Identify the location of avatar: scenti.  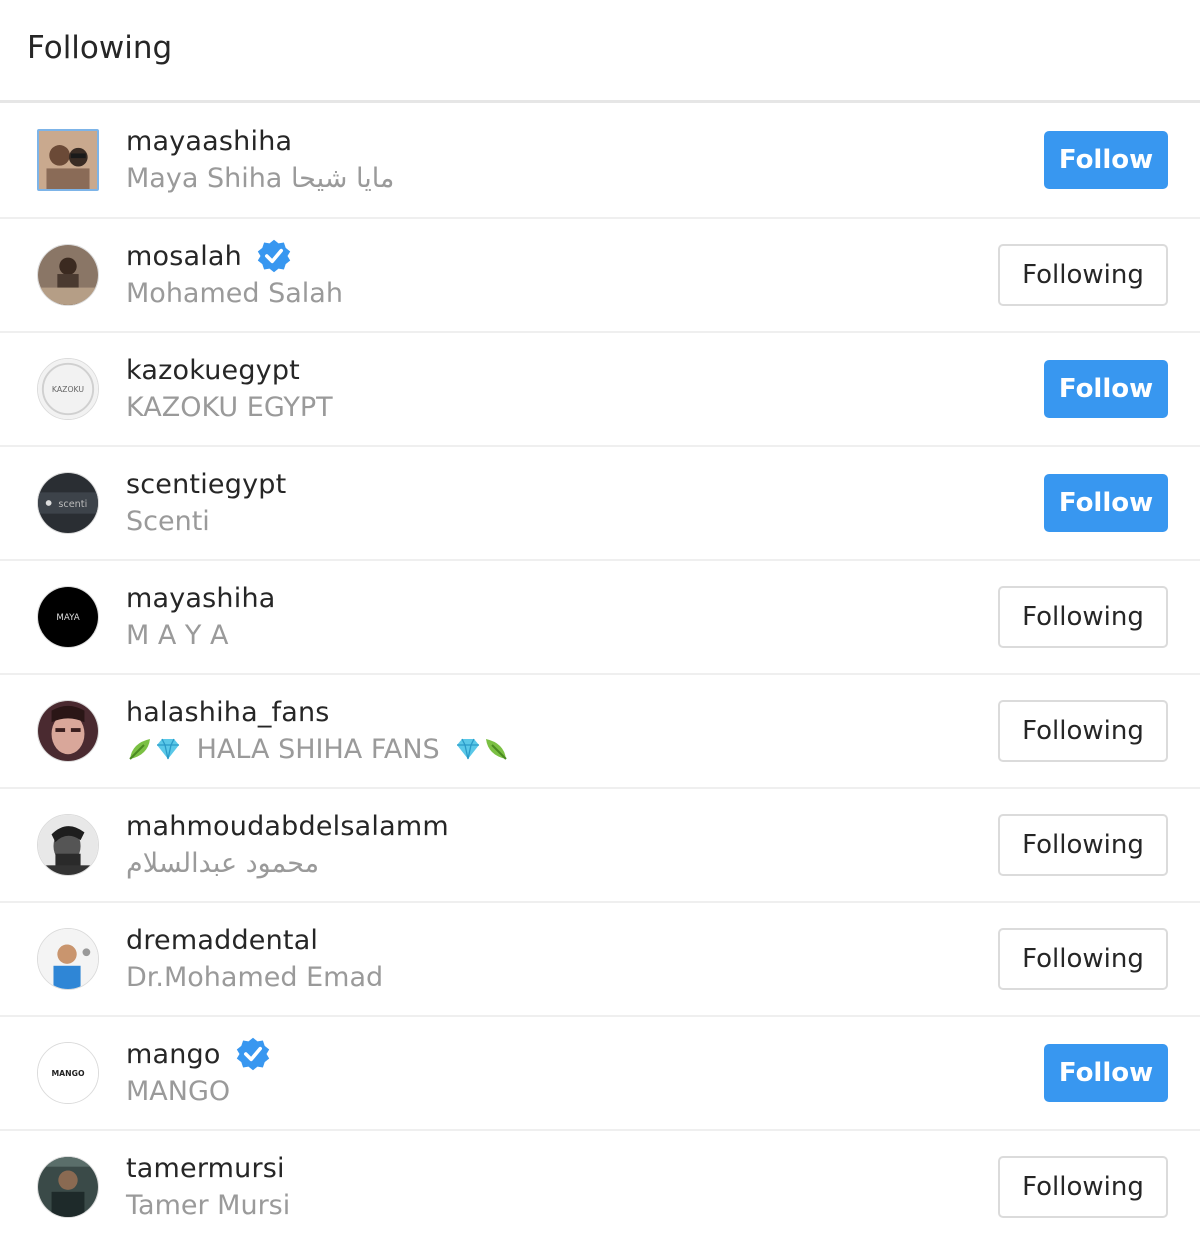
(68, 503).